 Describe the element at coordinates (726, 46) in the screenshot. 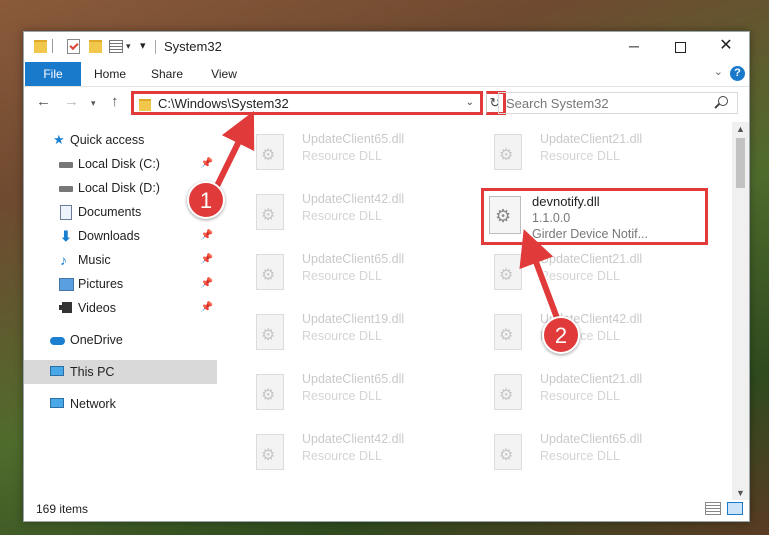

I see `close-button: ✕` at that location.